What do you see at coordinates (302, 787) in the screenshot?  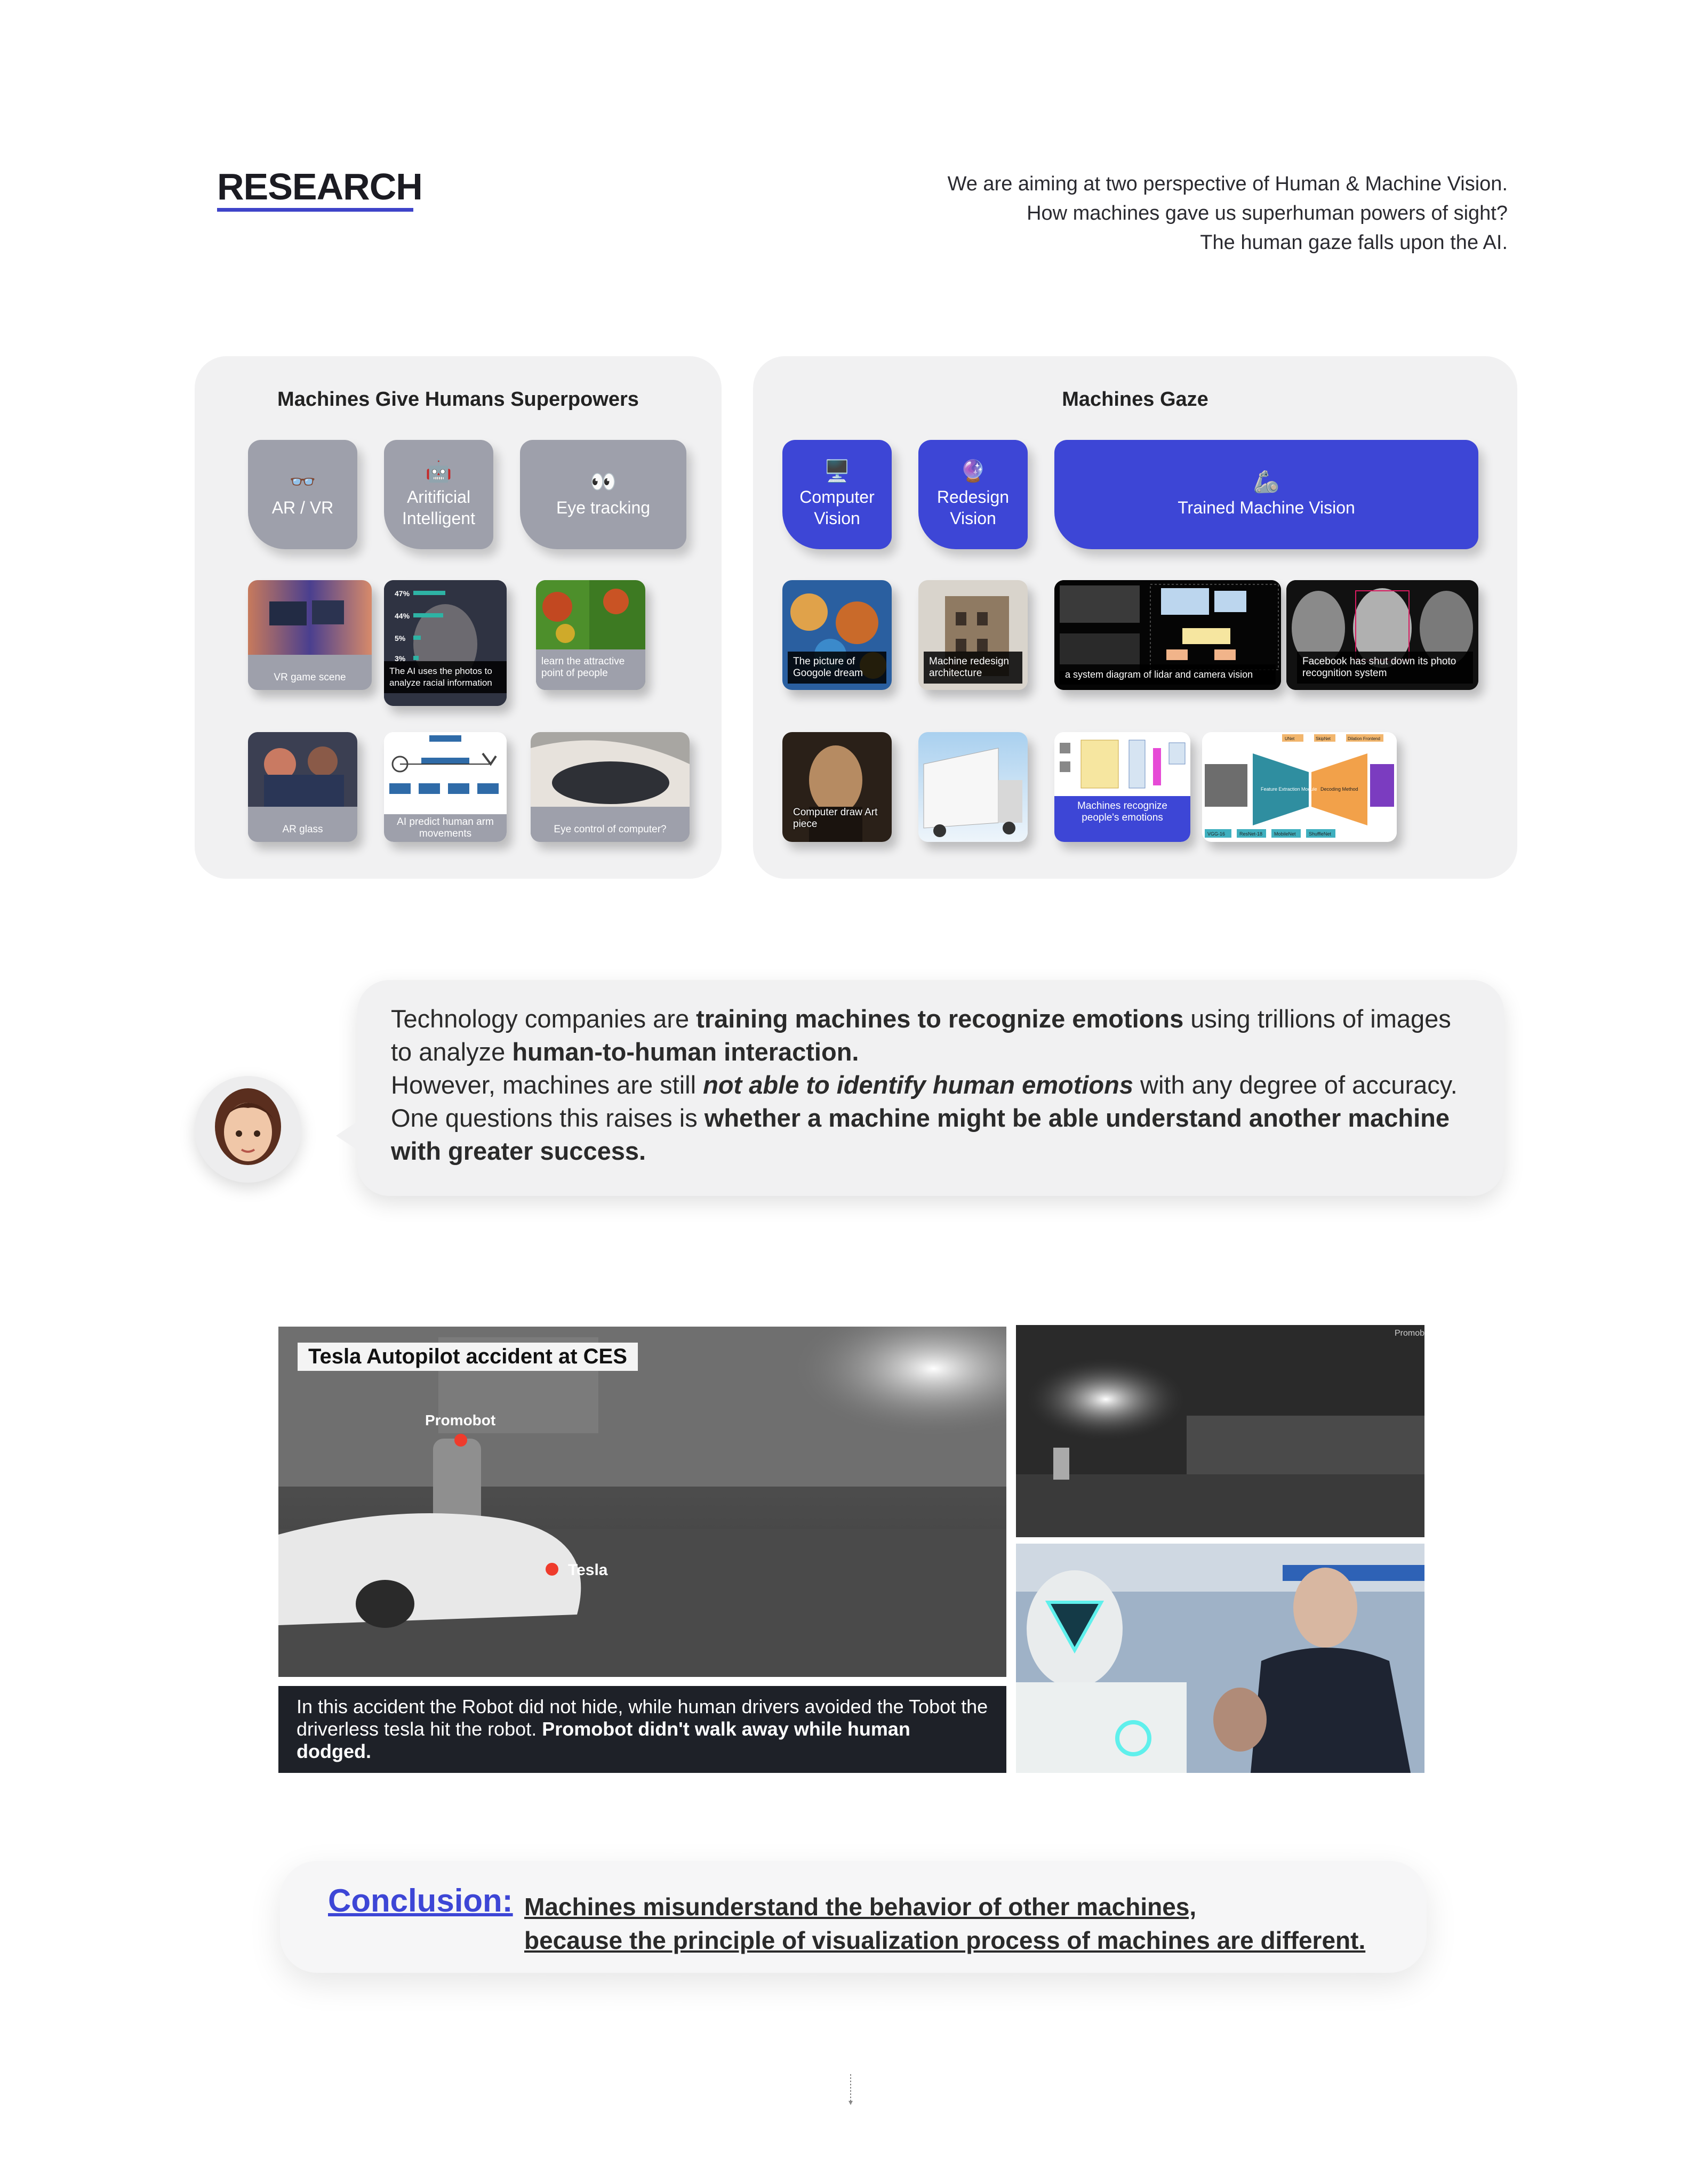 I see `card-ar-glass: AR glass` at bounding box center [302, 787].